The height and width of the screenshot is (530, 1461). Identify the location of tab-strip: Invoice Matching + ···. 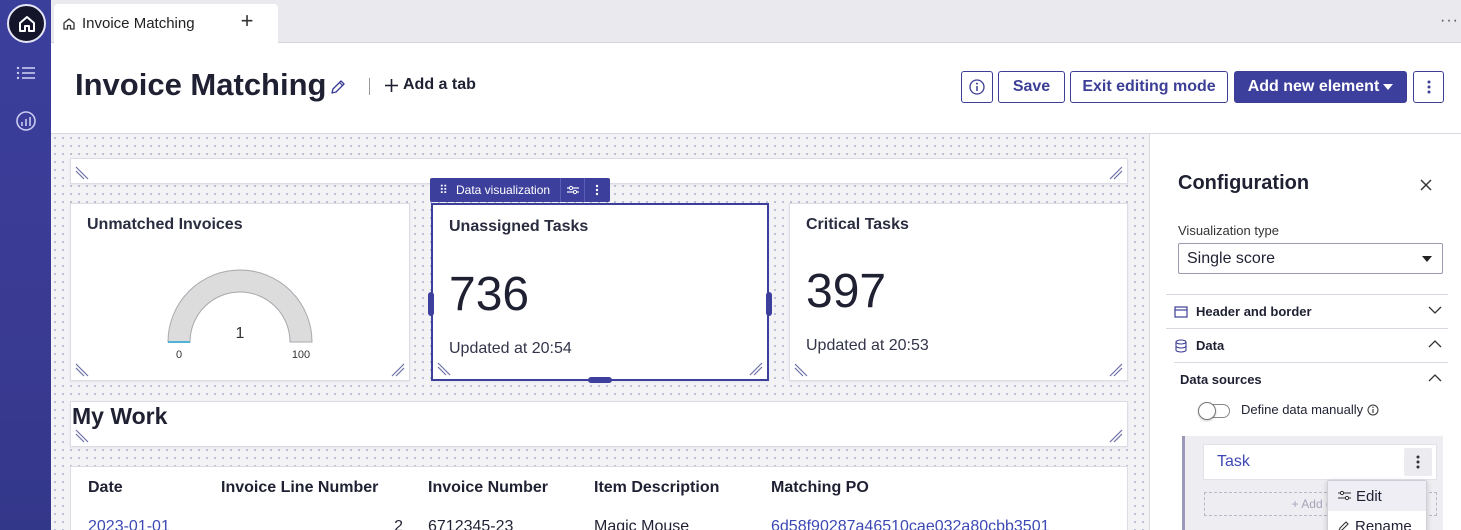
(756, 21).